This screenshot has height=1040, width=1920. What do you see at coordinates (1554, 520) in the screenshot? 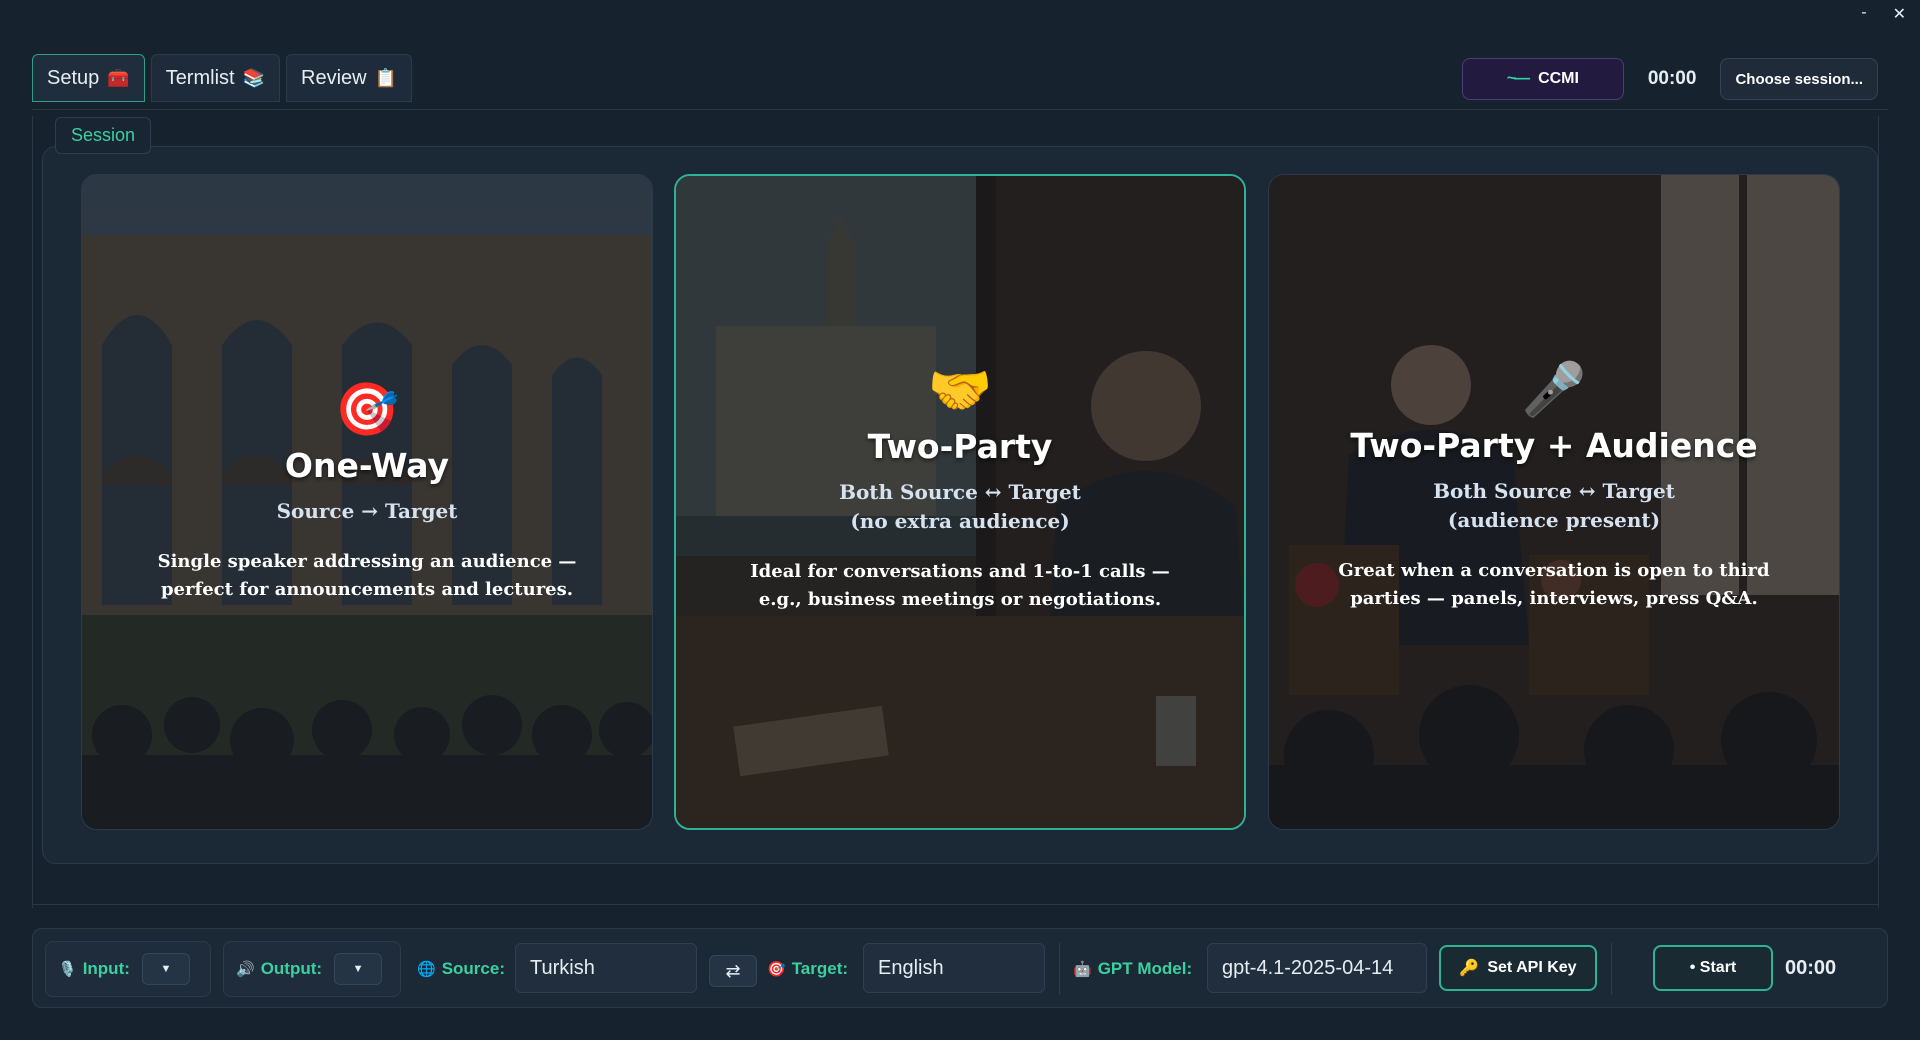
I see `card-subtitle-line: (audience present)` at bounding box center [1554, 520].